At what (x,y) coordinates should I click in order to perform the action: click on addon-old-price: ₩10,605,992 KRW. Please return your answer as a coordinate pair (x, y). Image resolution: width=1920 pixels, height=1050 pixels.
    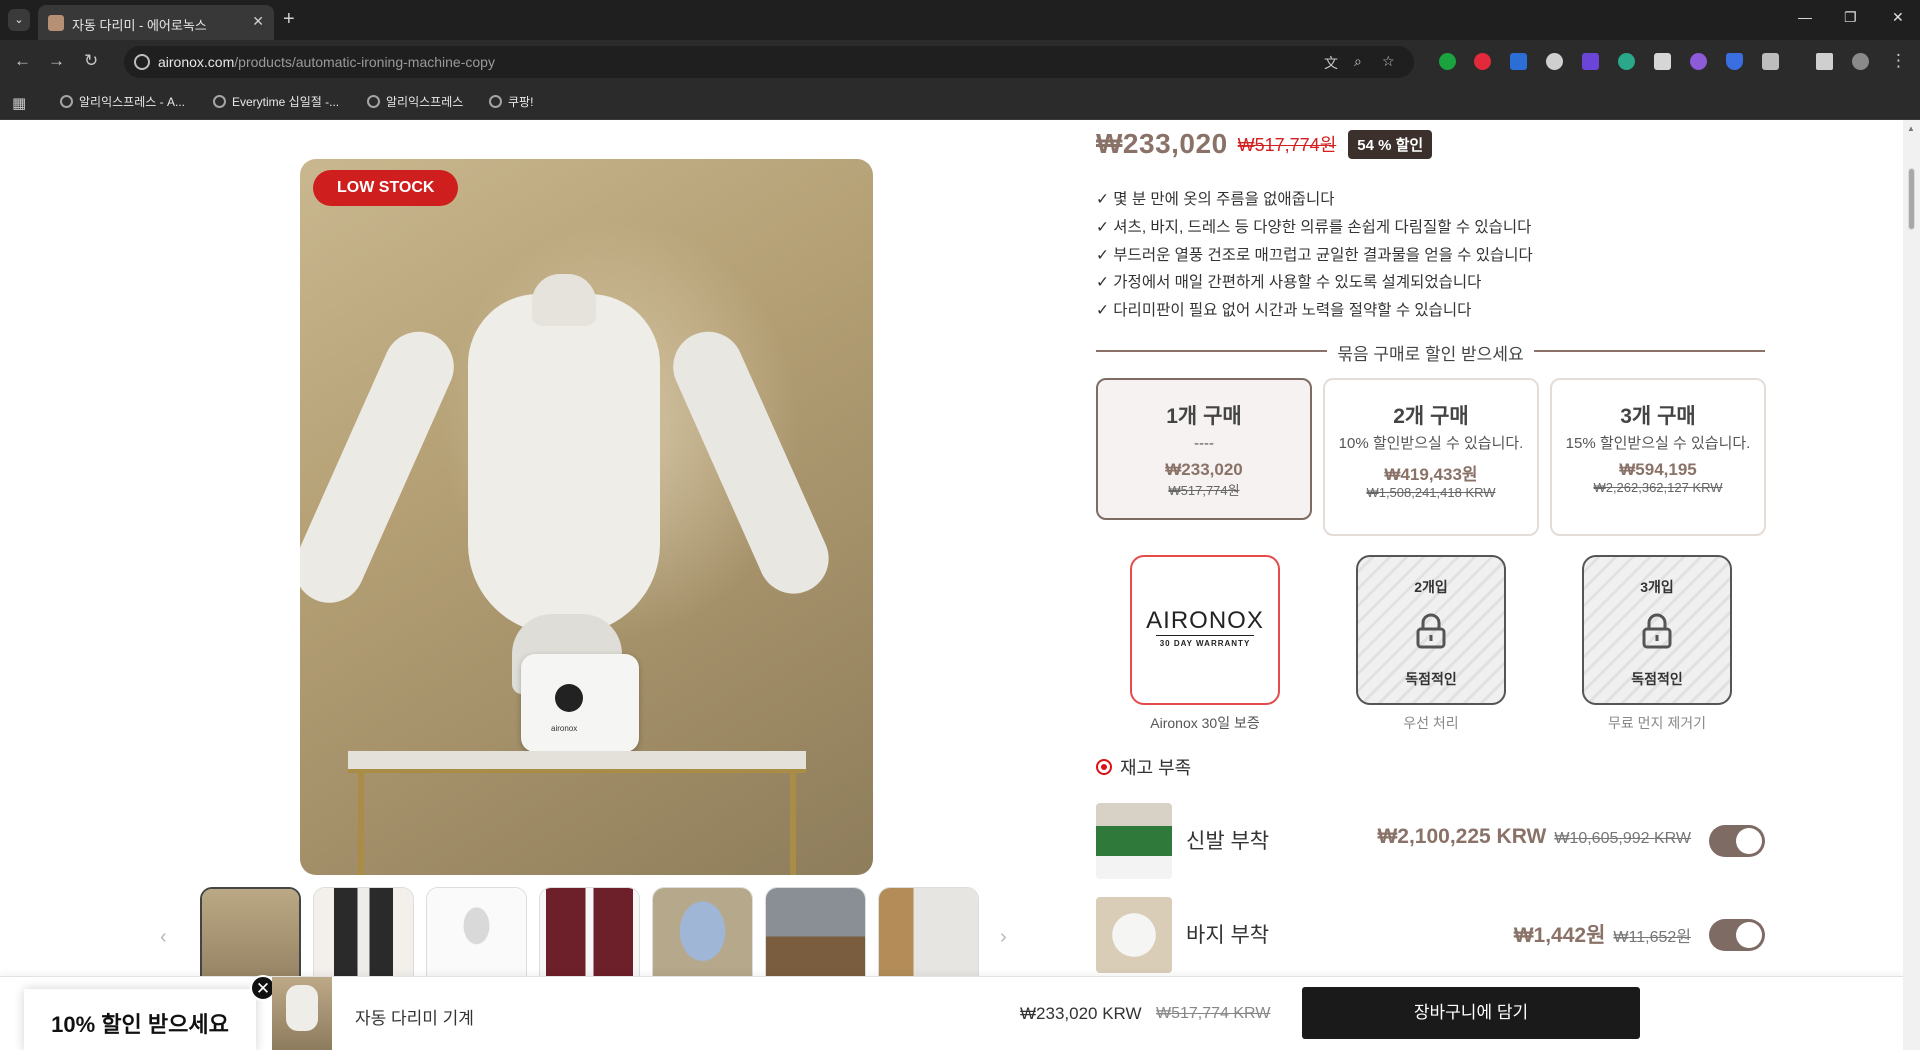
    Looking at the image, I should click on (1622, 838).